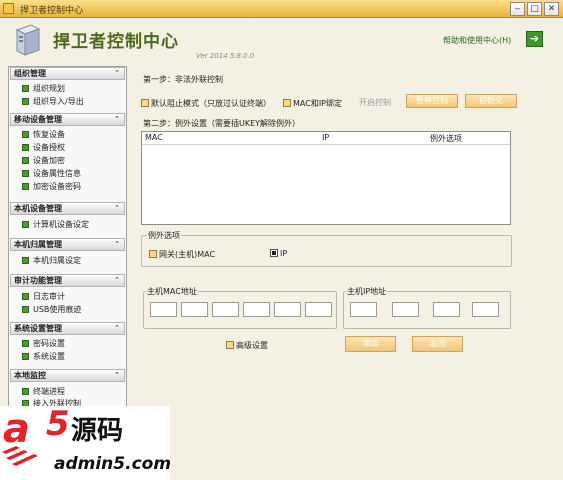 This screenshot has width=563, height=480. I want to click on checkbox-label: 网关(主机)MAC, so click(187, 254).